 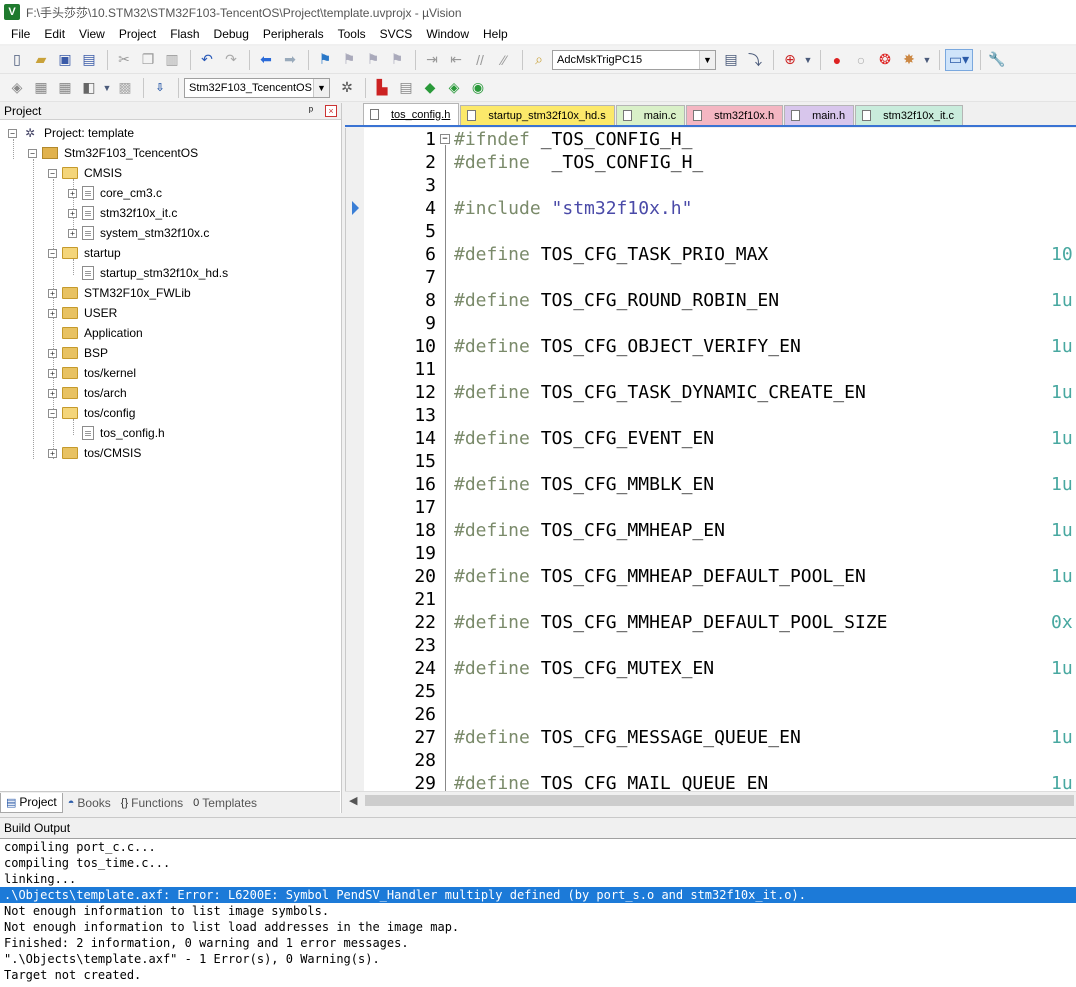 I want to click on tab-templates: 0 Templates, so click(x=225, y=803).